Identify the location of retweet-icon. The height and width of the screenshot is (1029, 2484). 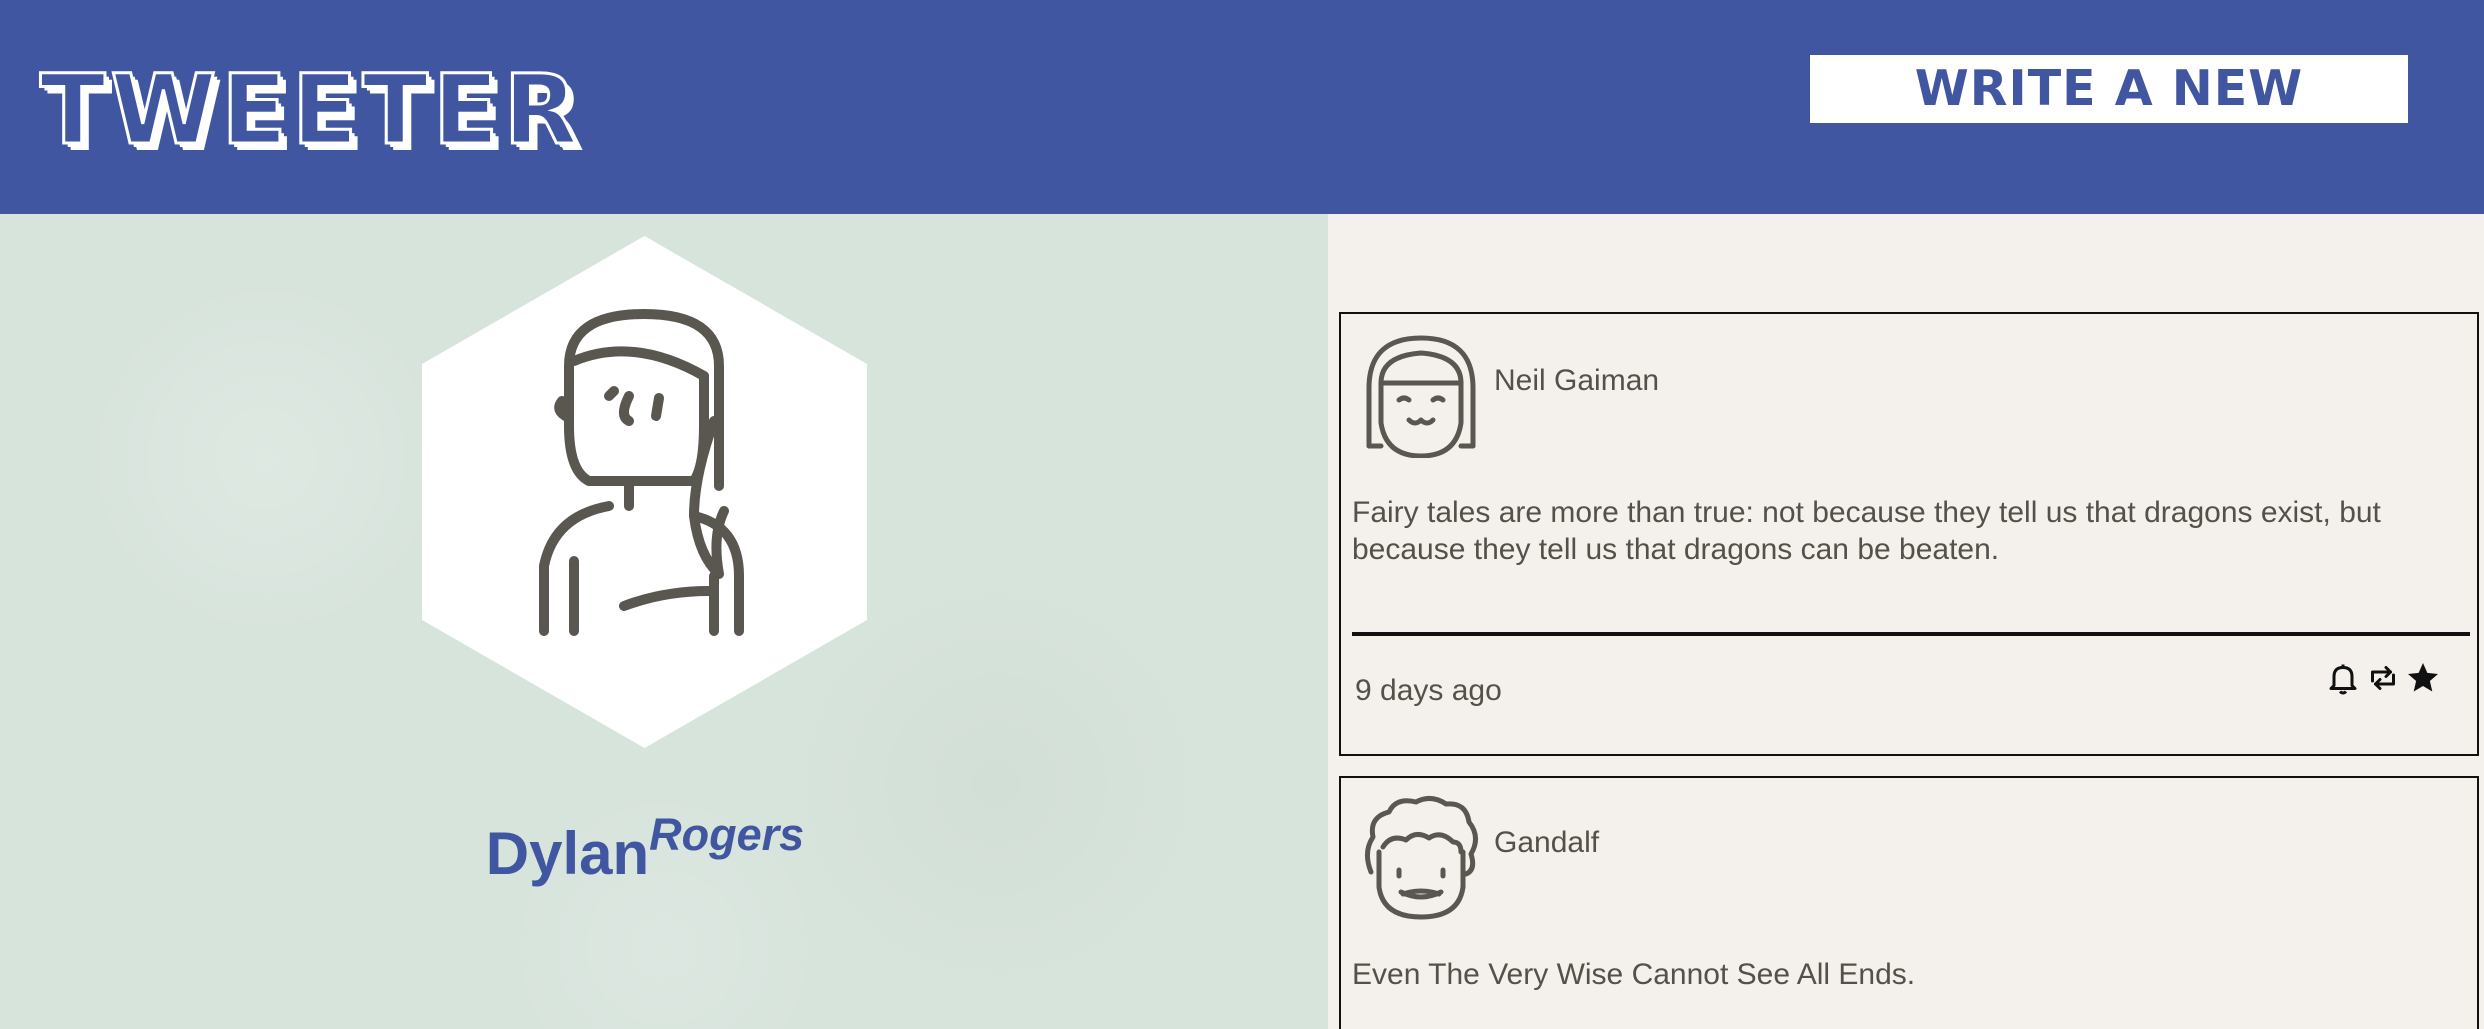
(2383, 678).